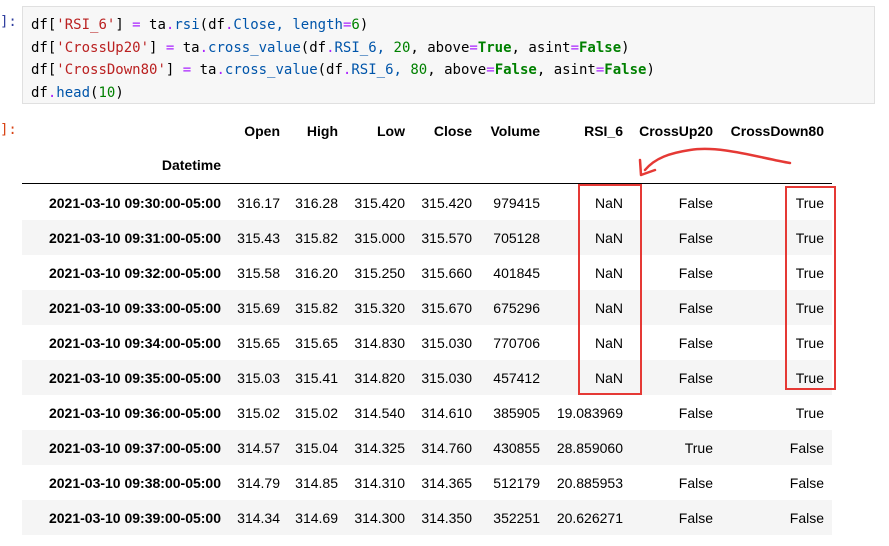  What do you see at coordinates (715, 162) in the screenshot?
I see `annotation-arrow` at bounding box center [715, 162].